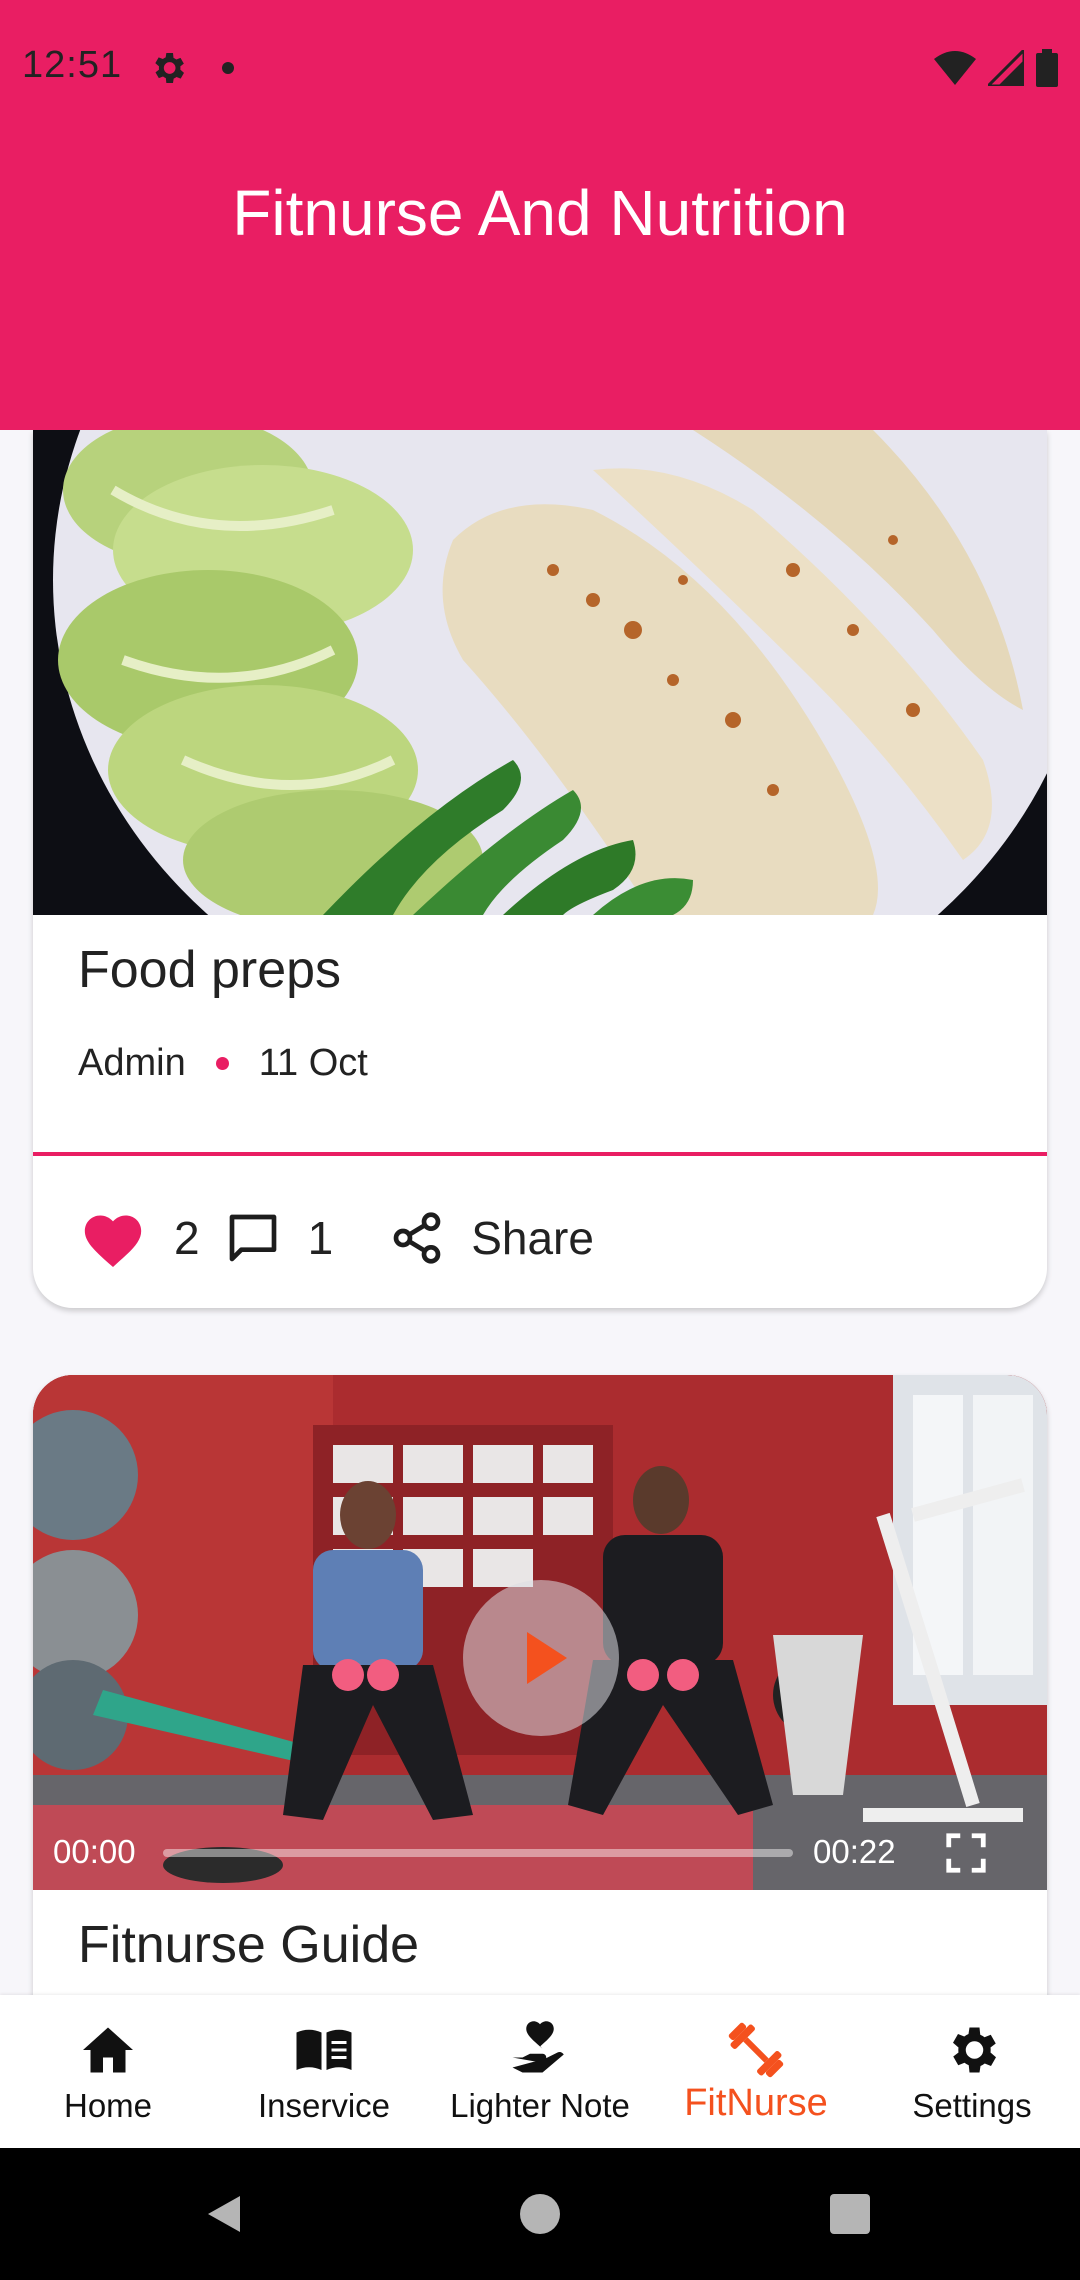 The width and height of the screenshot is (1080, 2280). I want to click on home-icon, so click(108, 2050).